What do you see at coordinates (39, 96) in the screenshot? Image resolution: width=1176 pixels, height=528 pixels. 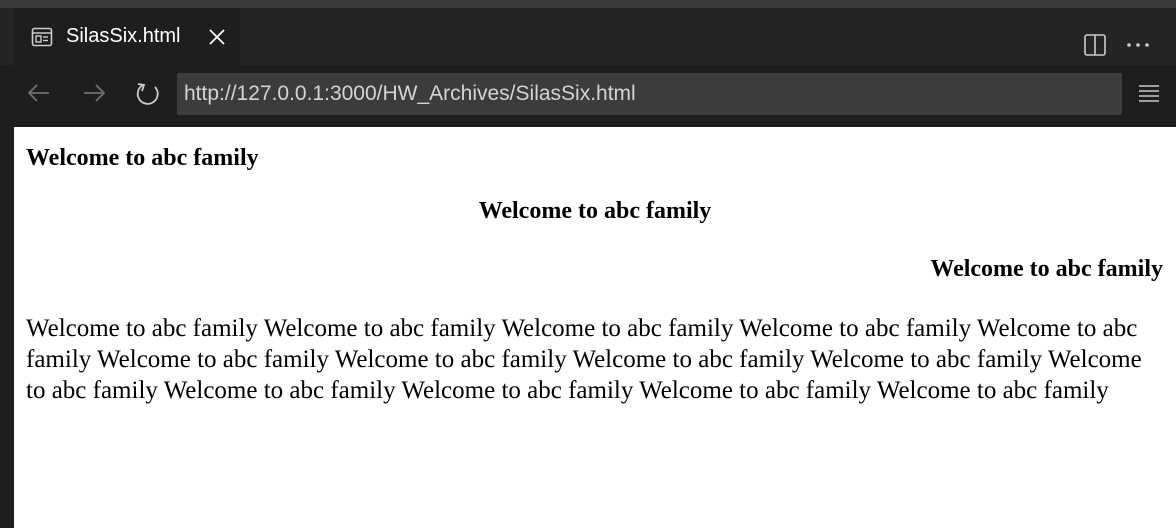 I see `arrow-left-icon` at bounding box center [39, 96].